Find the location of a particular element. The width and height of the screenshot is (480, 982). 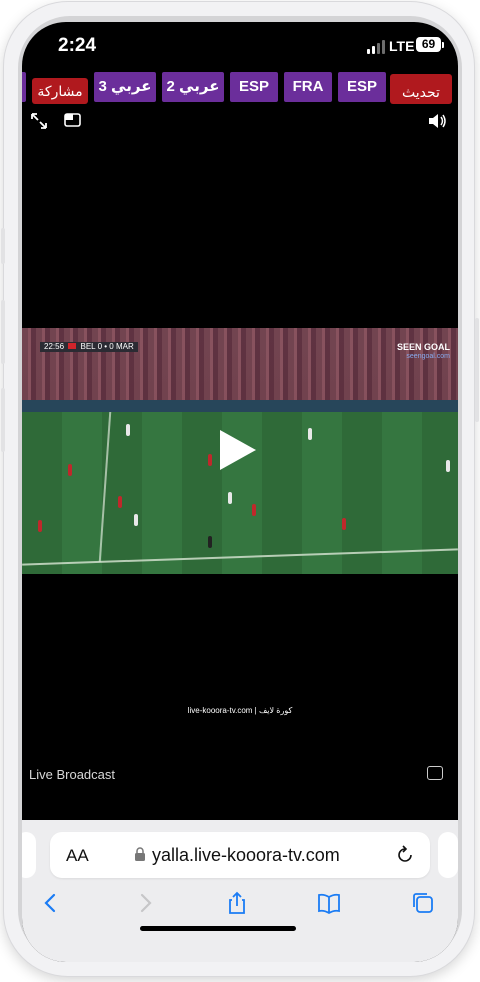

next-tab-pill is located at coordinates (448, 855).